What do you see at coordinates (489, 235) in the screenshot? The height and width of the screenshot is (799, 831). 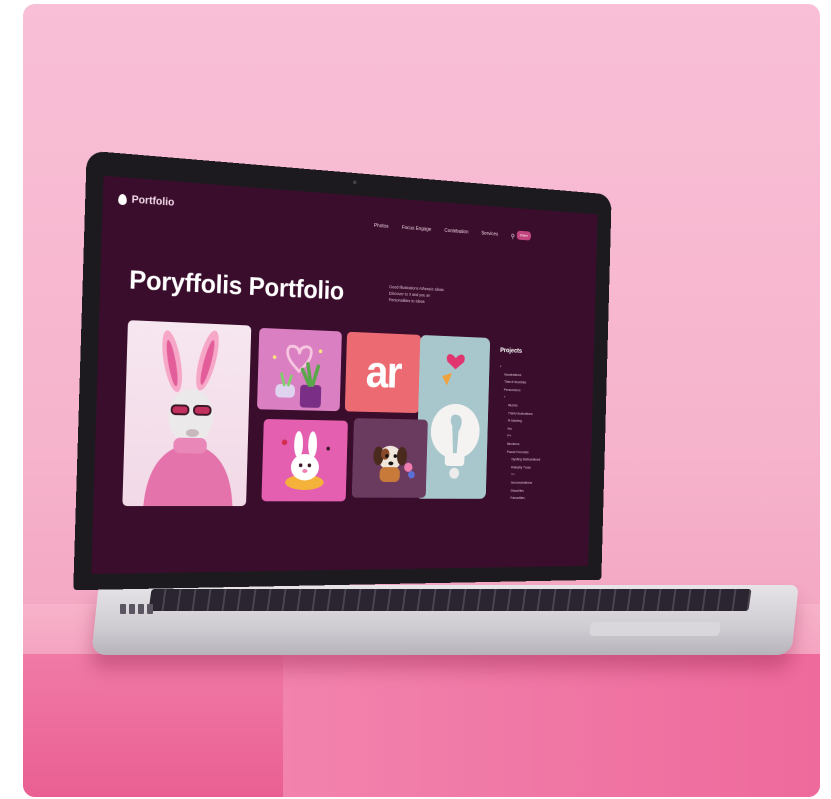 I see `nav-link-services: Services` at bounding box center [489, 235].